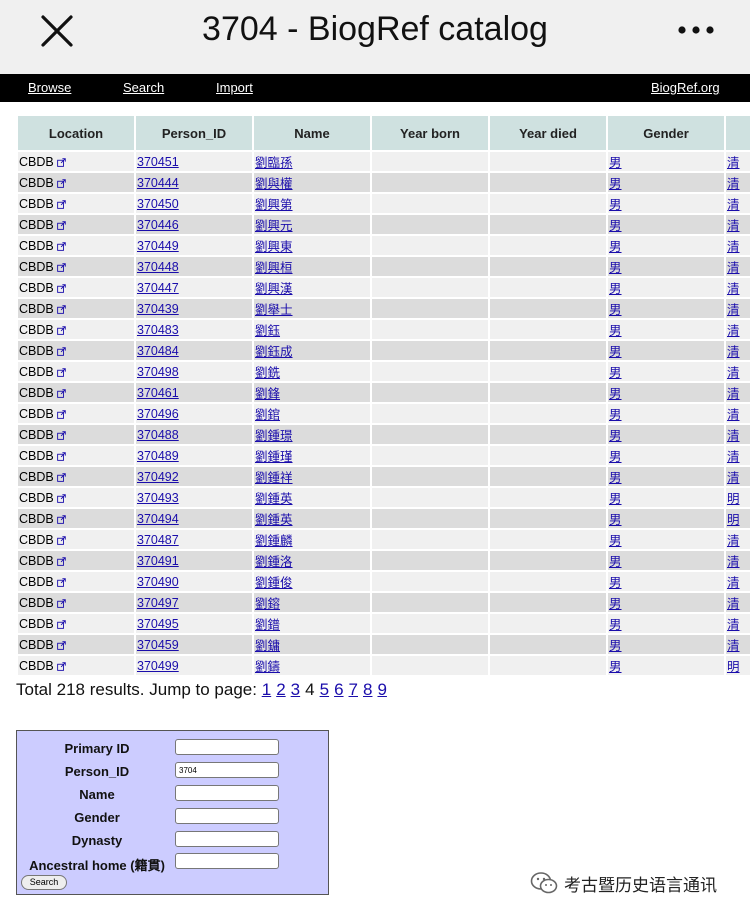 This screenshot has width=750, height=915. Describe the element at coordinates (158, 666) in the screenshot. I see `person-id-link: 370499` at that location.